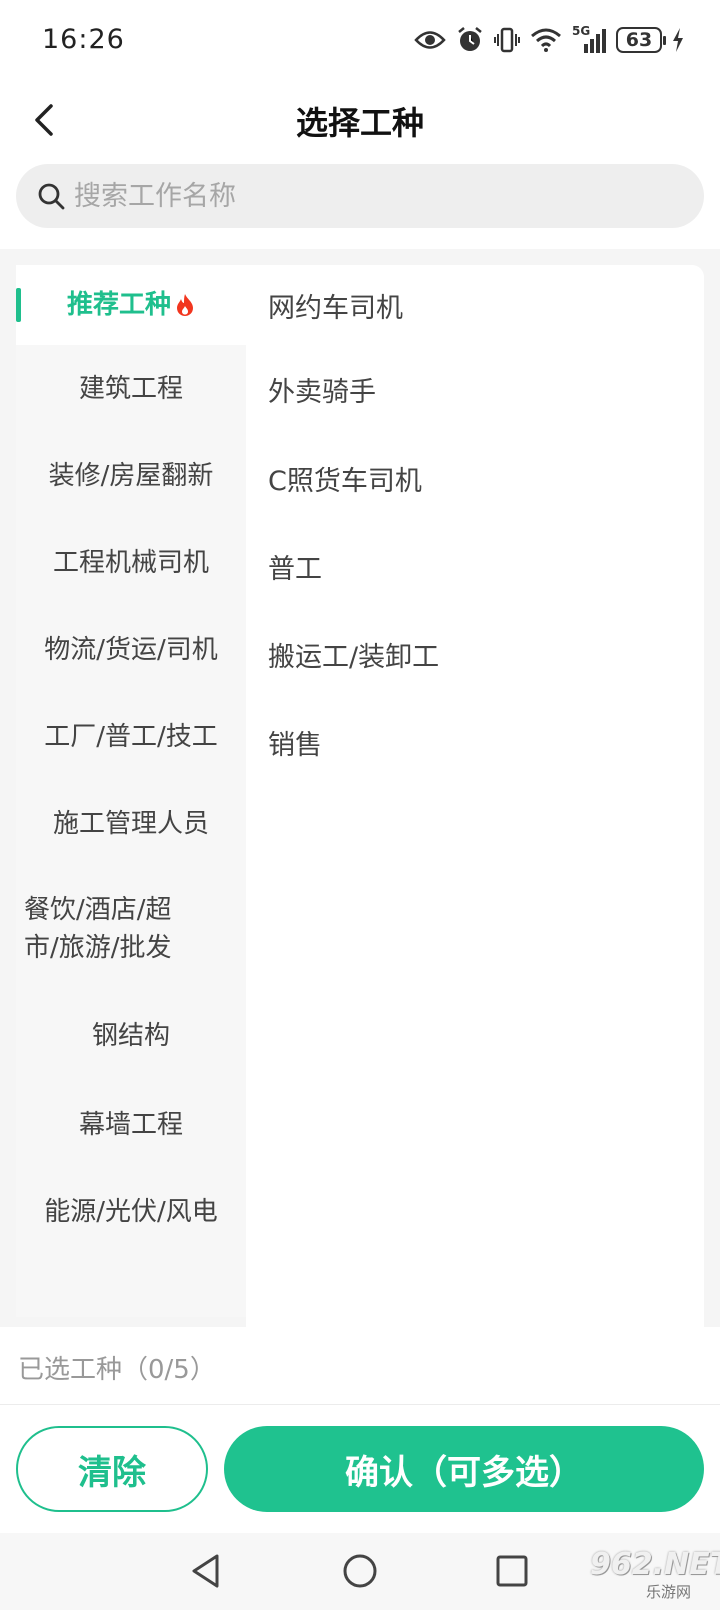 The image size is (720, 1610). I want to click on sidebar-item-renovation: 装修/房屋翻新, so click(131, 475).